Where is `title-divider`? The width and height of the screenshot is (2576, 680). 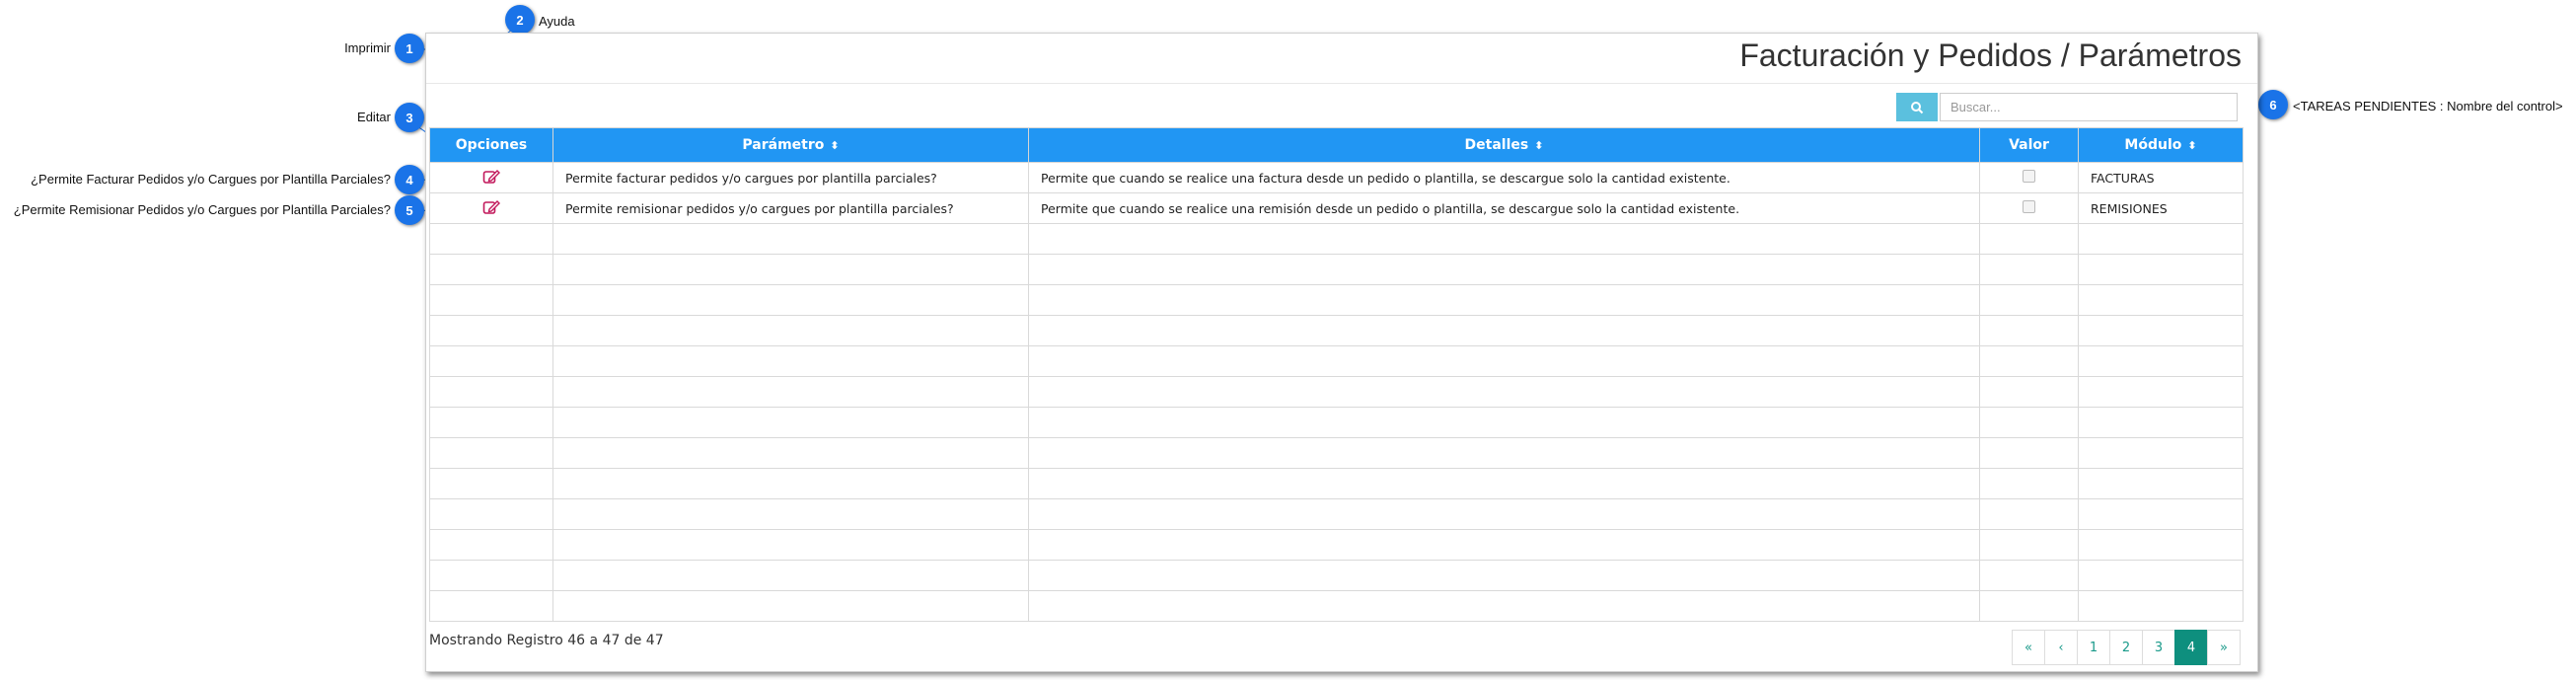 title-divider is located at coordinates (1341, 83).